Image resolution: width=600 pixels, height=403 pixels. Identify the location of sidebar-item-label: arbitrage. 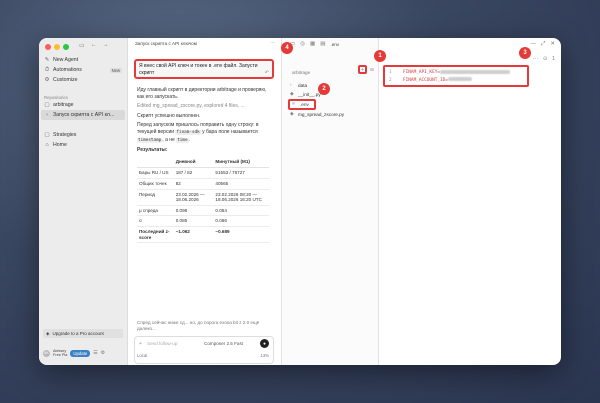
(63, 105).